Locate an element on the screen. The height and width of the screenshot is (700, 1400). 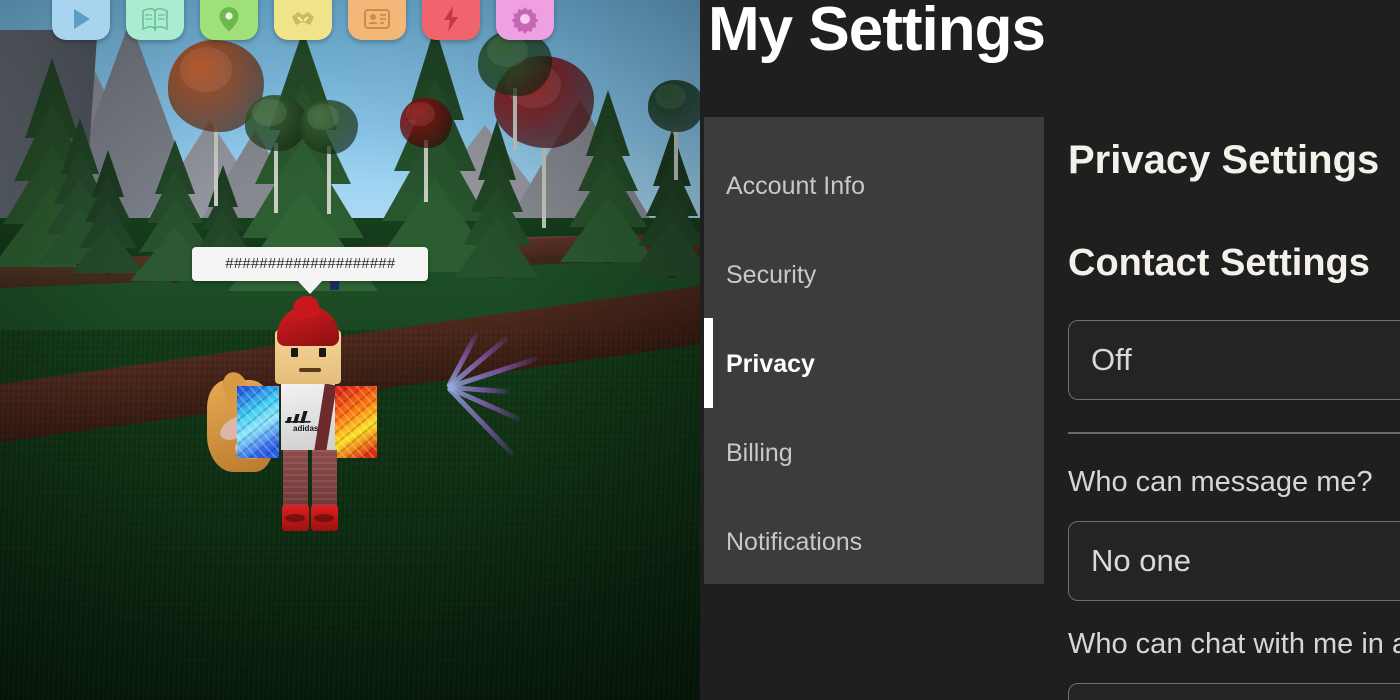
sidebar-item-label: Security is located at coordinates (771, 274).